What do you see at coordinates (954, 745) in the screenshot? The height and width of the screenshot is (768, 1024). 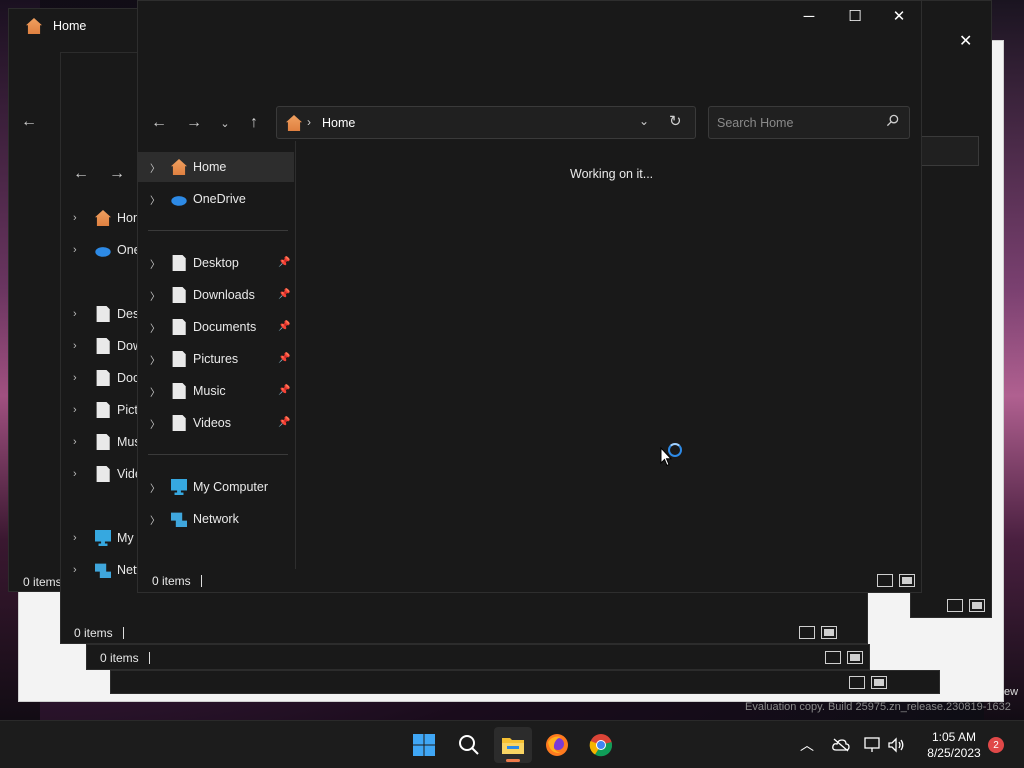 I see `system-clock: 1:05 AM 8/25/2023` at bounding box center [954, 745].